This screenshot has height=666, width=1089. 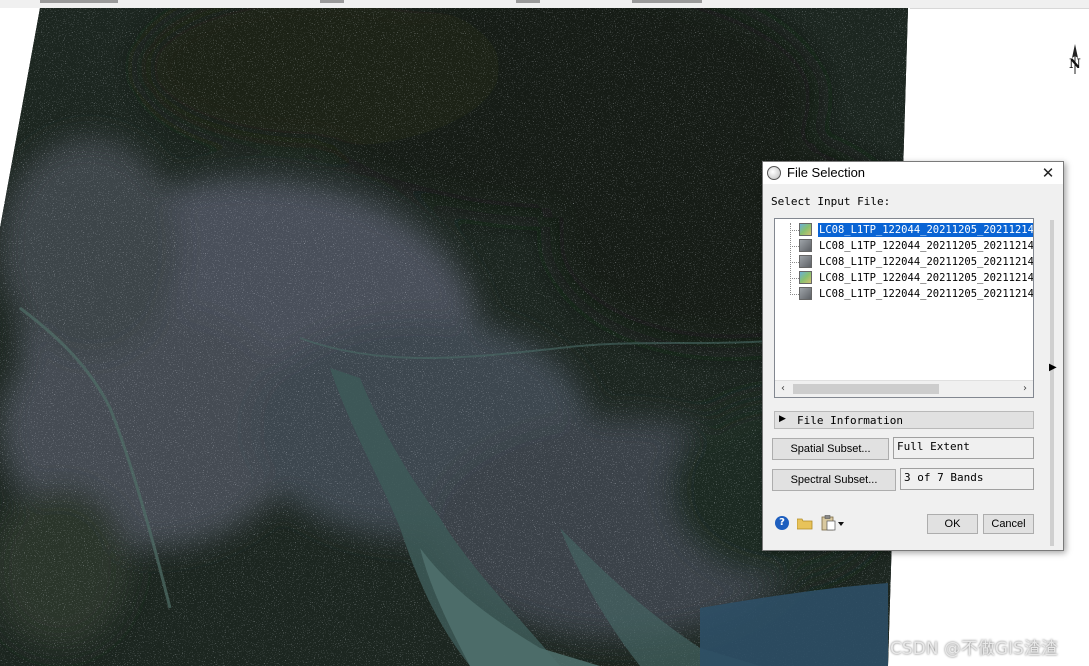 I want to click on ok-button: OK, so click(x=952, y=524).